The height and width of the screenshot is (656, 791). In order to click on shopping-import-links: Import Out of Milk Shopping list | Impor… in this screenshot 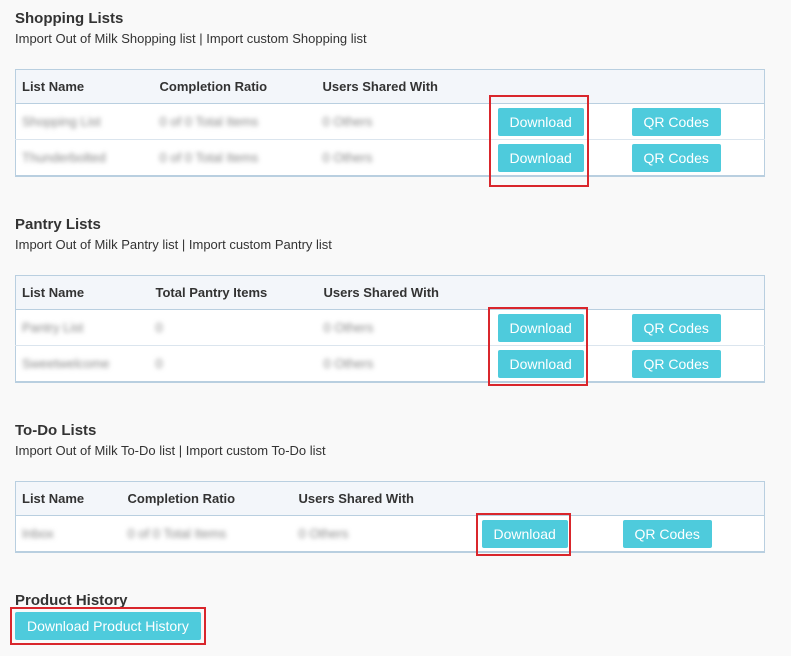, I will do `click(191, 38)`.